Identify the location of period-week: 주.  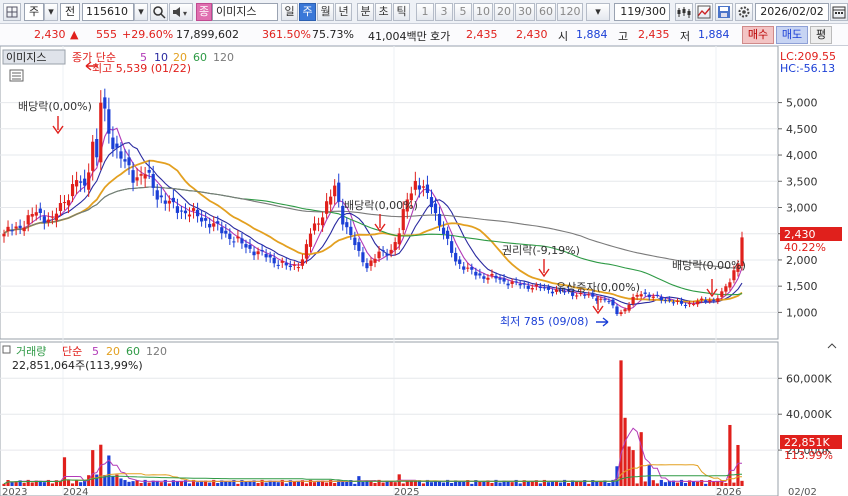
(307, 12).